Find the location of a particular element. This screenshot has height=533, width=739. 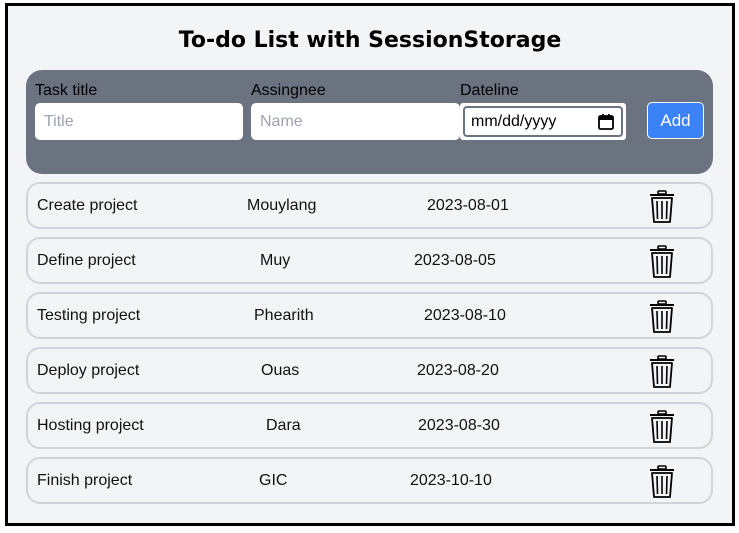

task-date: 2023-10-10 is located at coordinates (451, 480).